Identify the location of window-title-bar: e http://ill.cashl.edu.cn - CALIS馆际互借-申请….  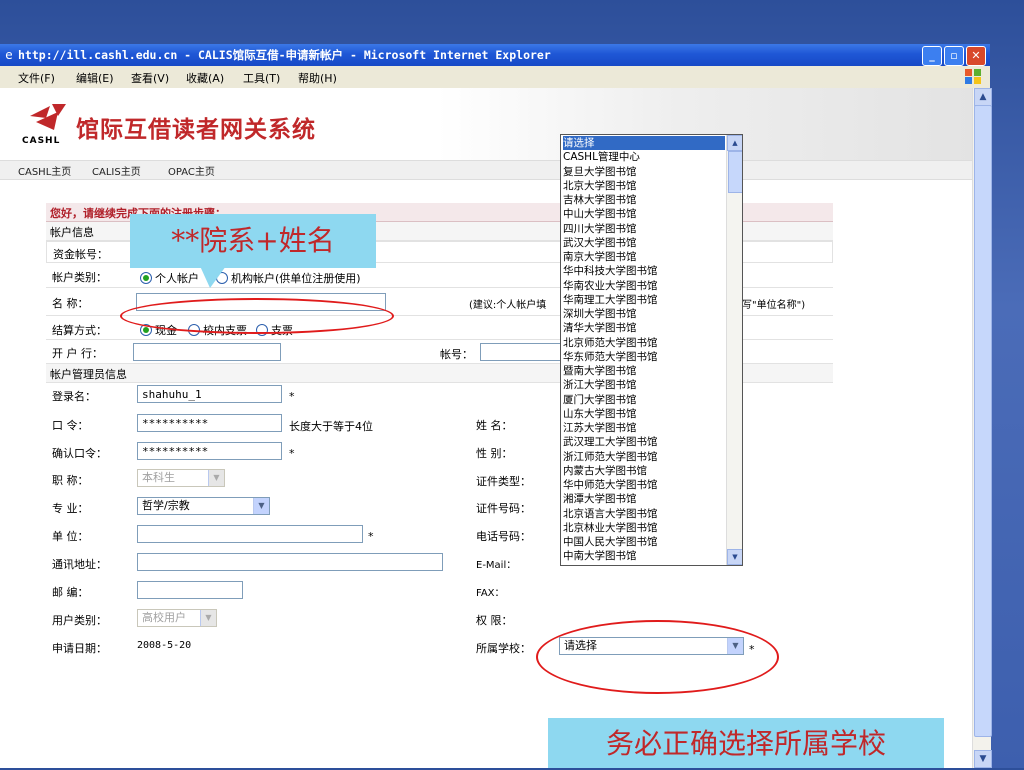
(495, 55).